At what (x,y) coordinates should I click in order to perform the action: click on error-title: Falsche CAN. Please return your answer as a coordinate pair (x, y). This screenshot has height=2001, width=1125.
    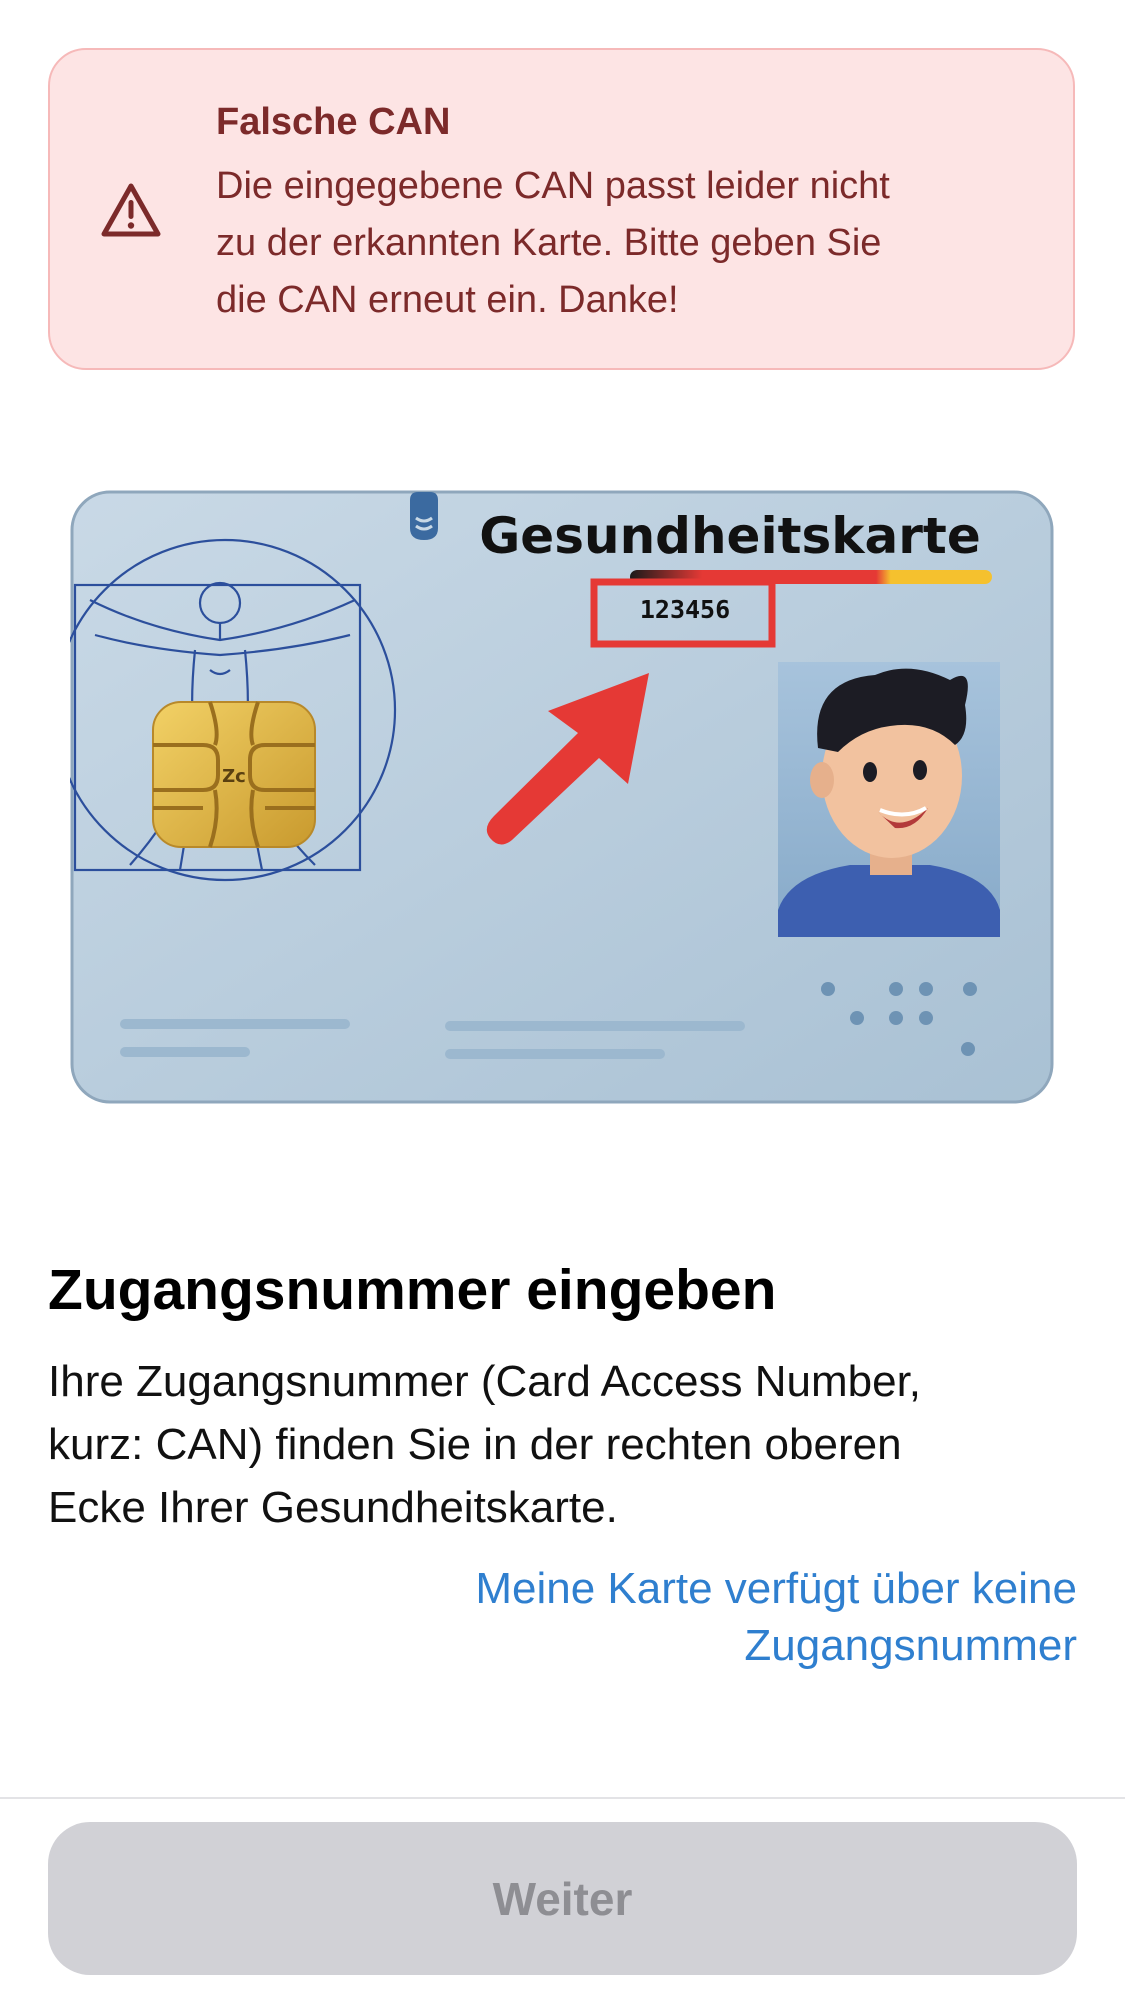
    Looking at the image, I should click on (333, 122).